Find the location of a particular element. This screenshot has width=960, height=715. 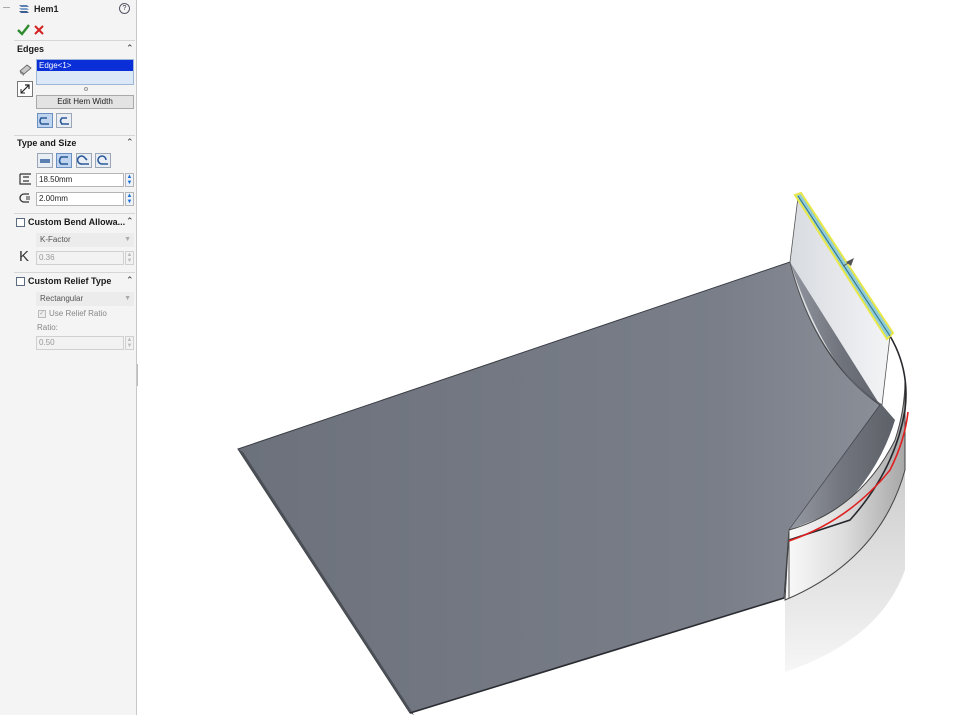

hem-type-open-button is located at coordinates (64, 160).